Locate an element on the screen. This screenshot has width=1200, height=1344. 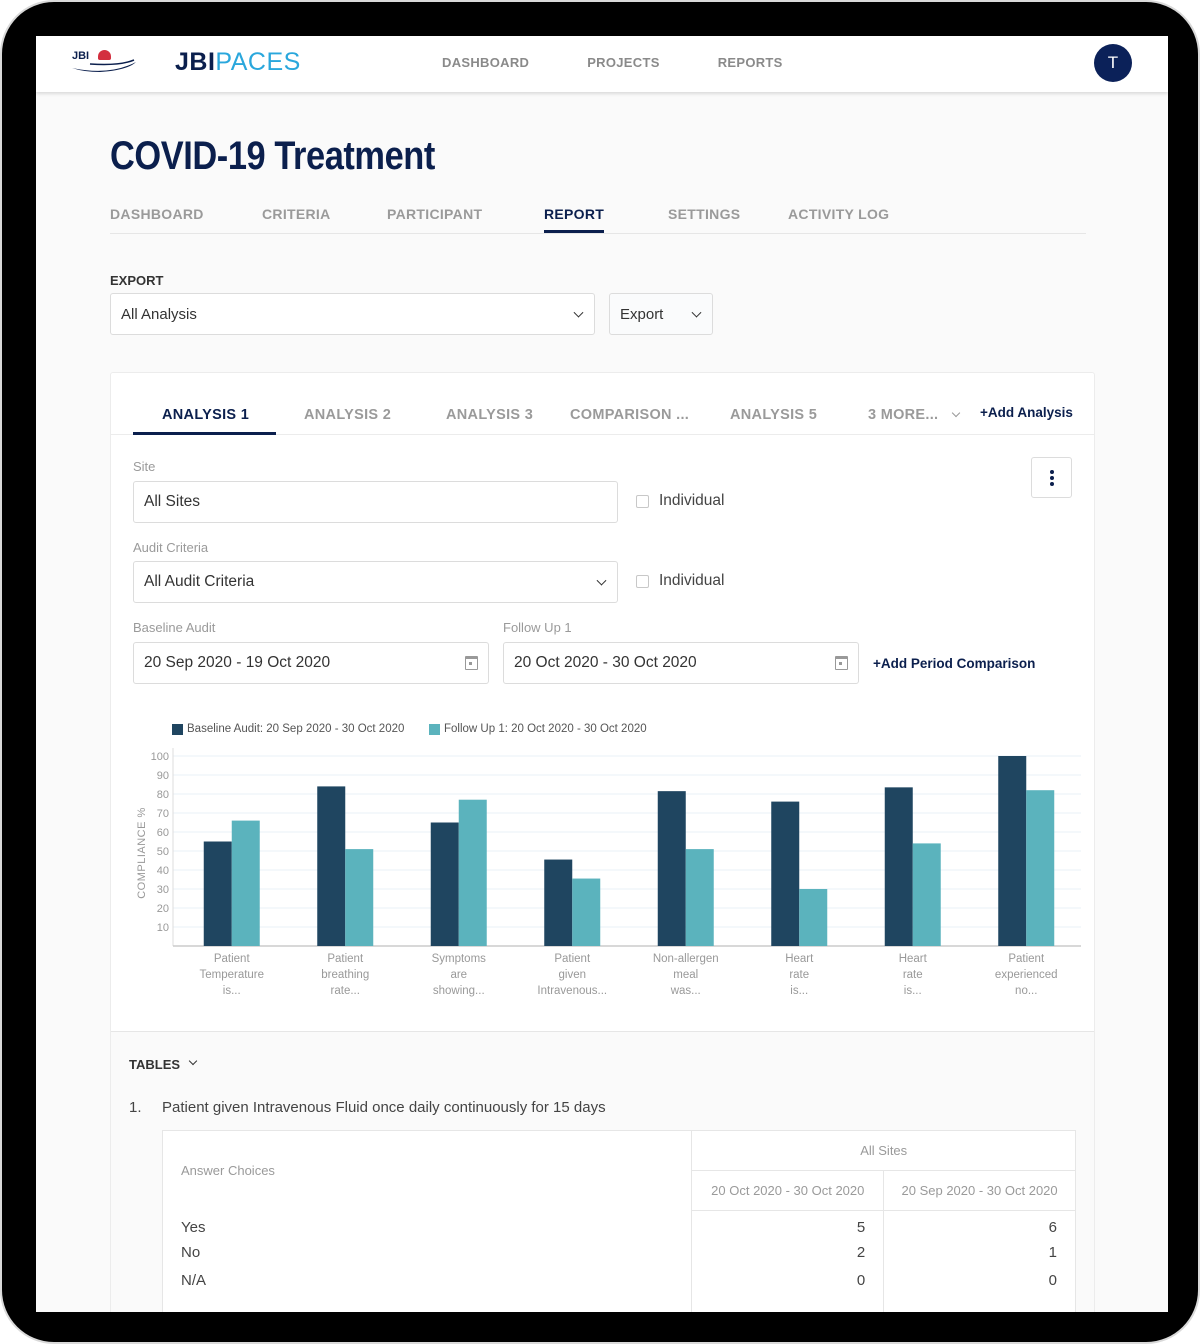
period-header: 20 Oct 2020 - 30 Oct 2020 is located at coordinates (787, 1190).